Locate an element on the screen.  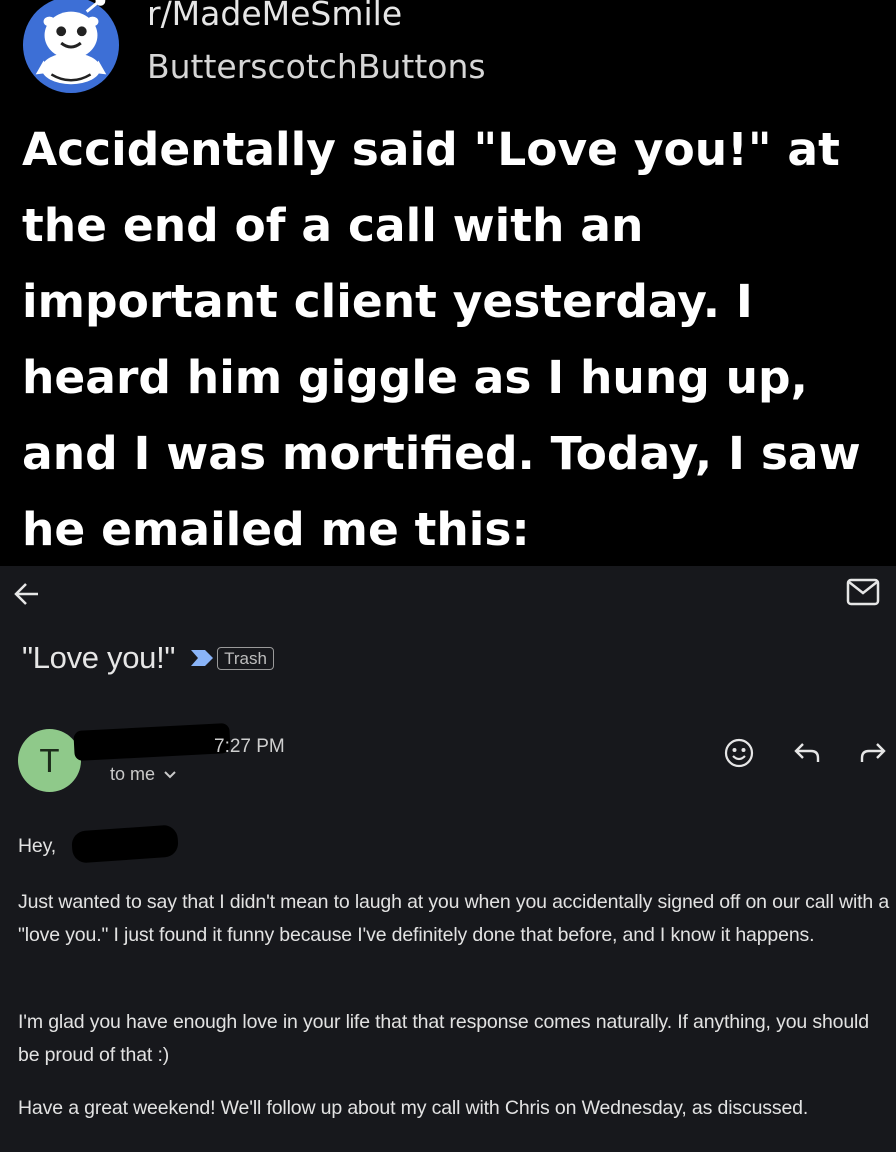
post-author: ButterscotchButtons is located at coordinates (316, 67).